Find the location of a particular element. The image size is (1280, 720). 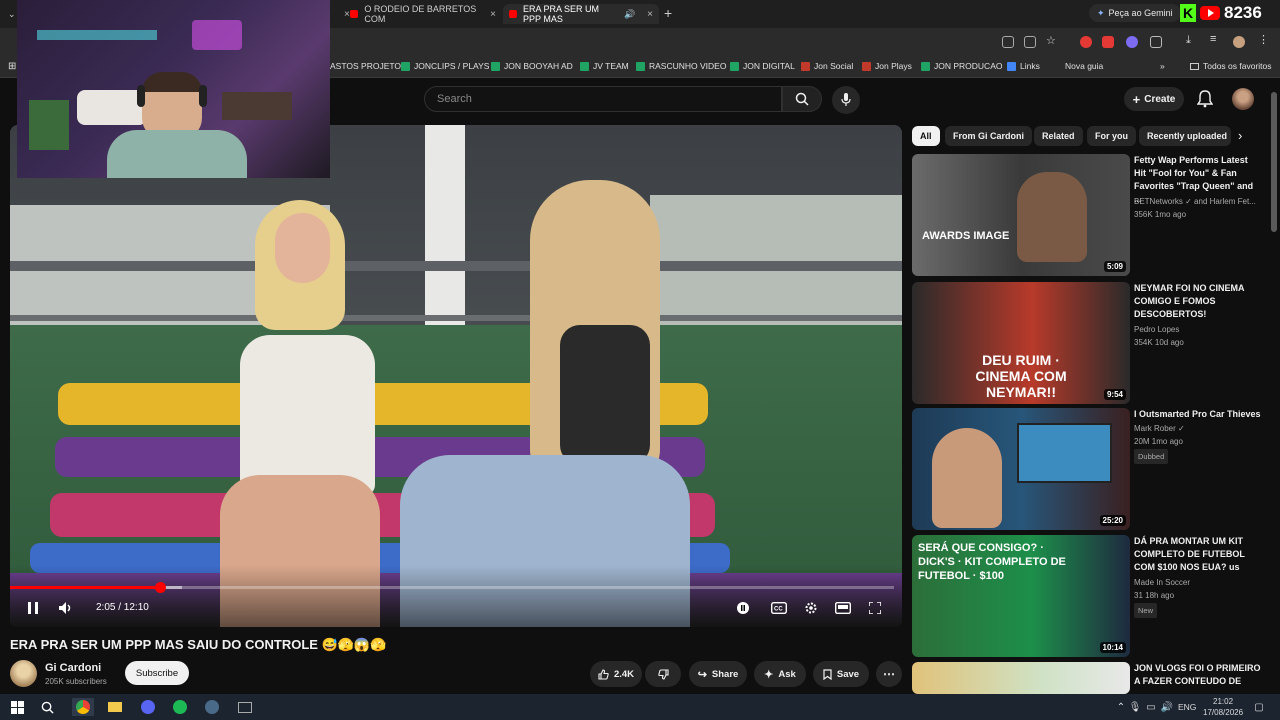

video-scene-person-dress is located at coordinates (307, 415).